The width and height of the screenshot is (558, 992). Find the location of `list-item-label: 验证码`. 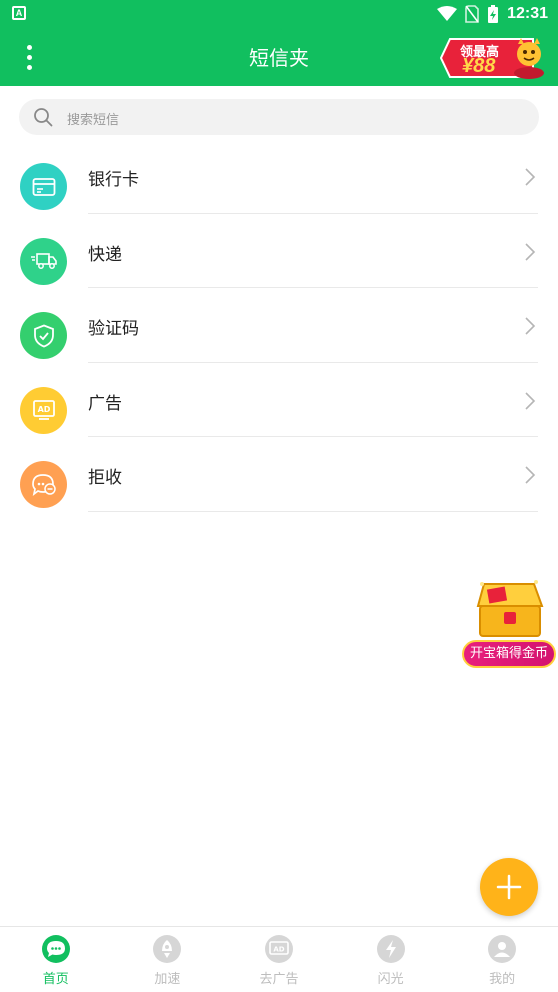

list-item-label: 验证码 is located at coordinates (113, 329).